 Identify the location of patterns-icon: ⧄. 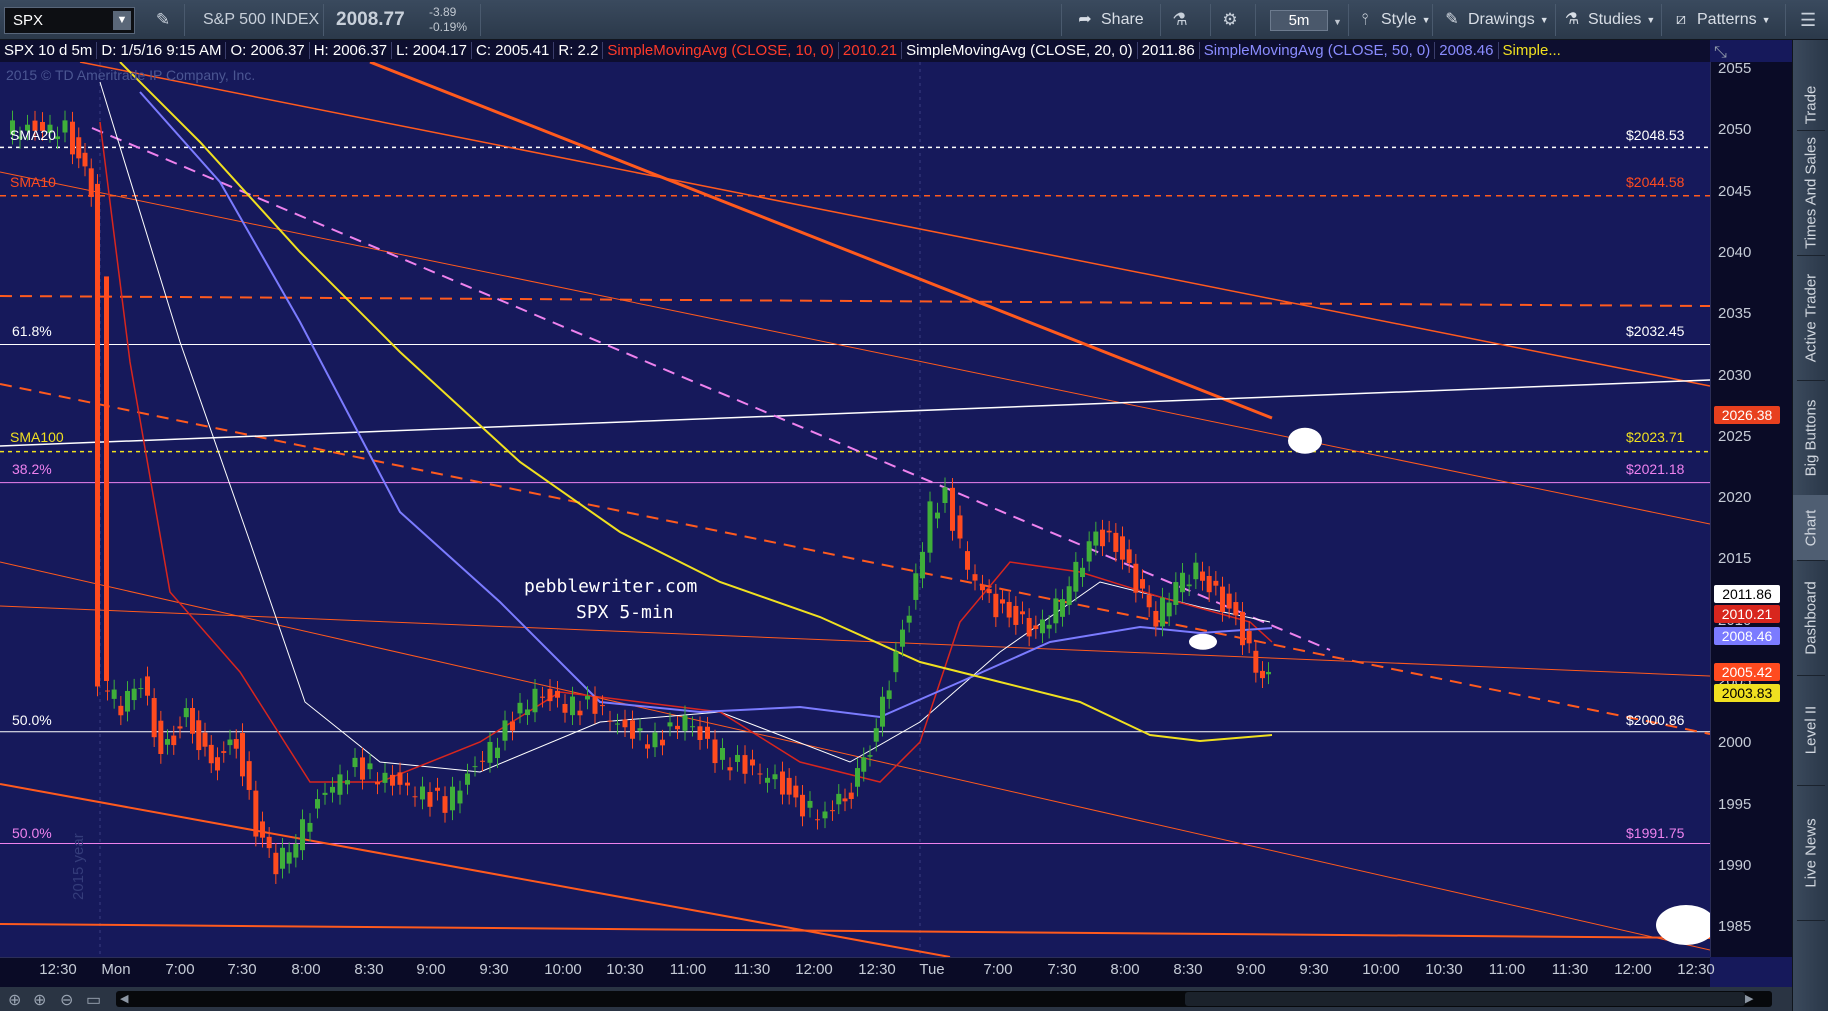
(1681, 20).